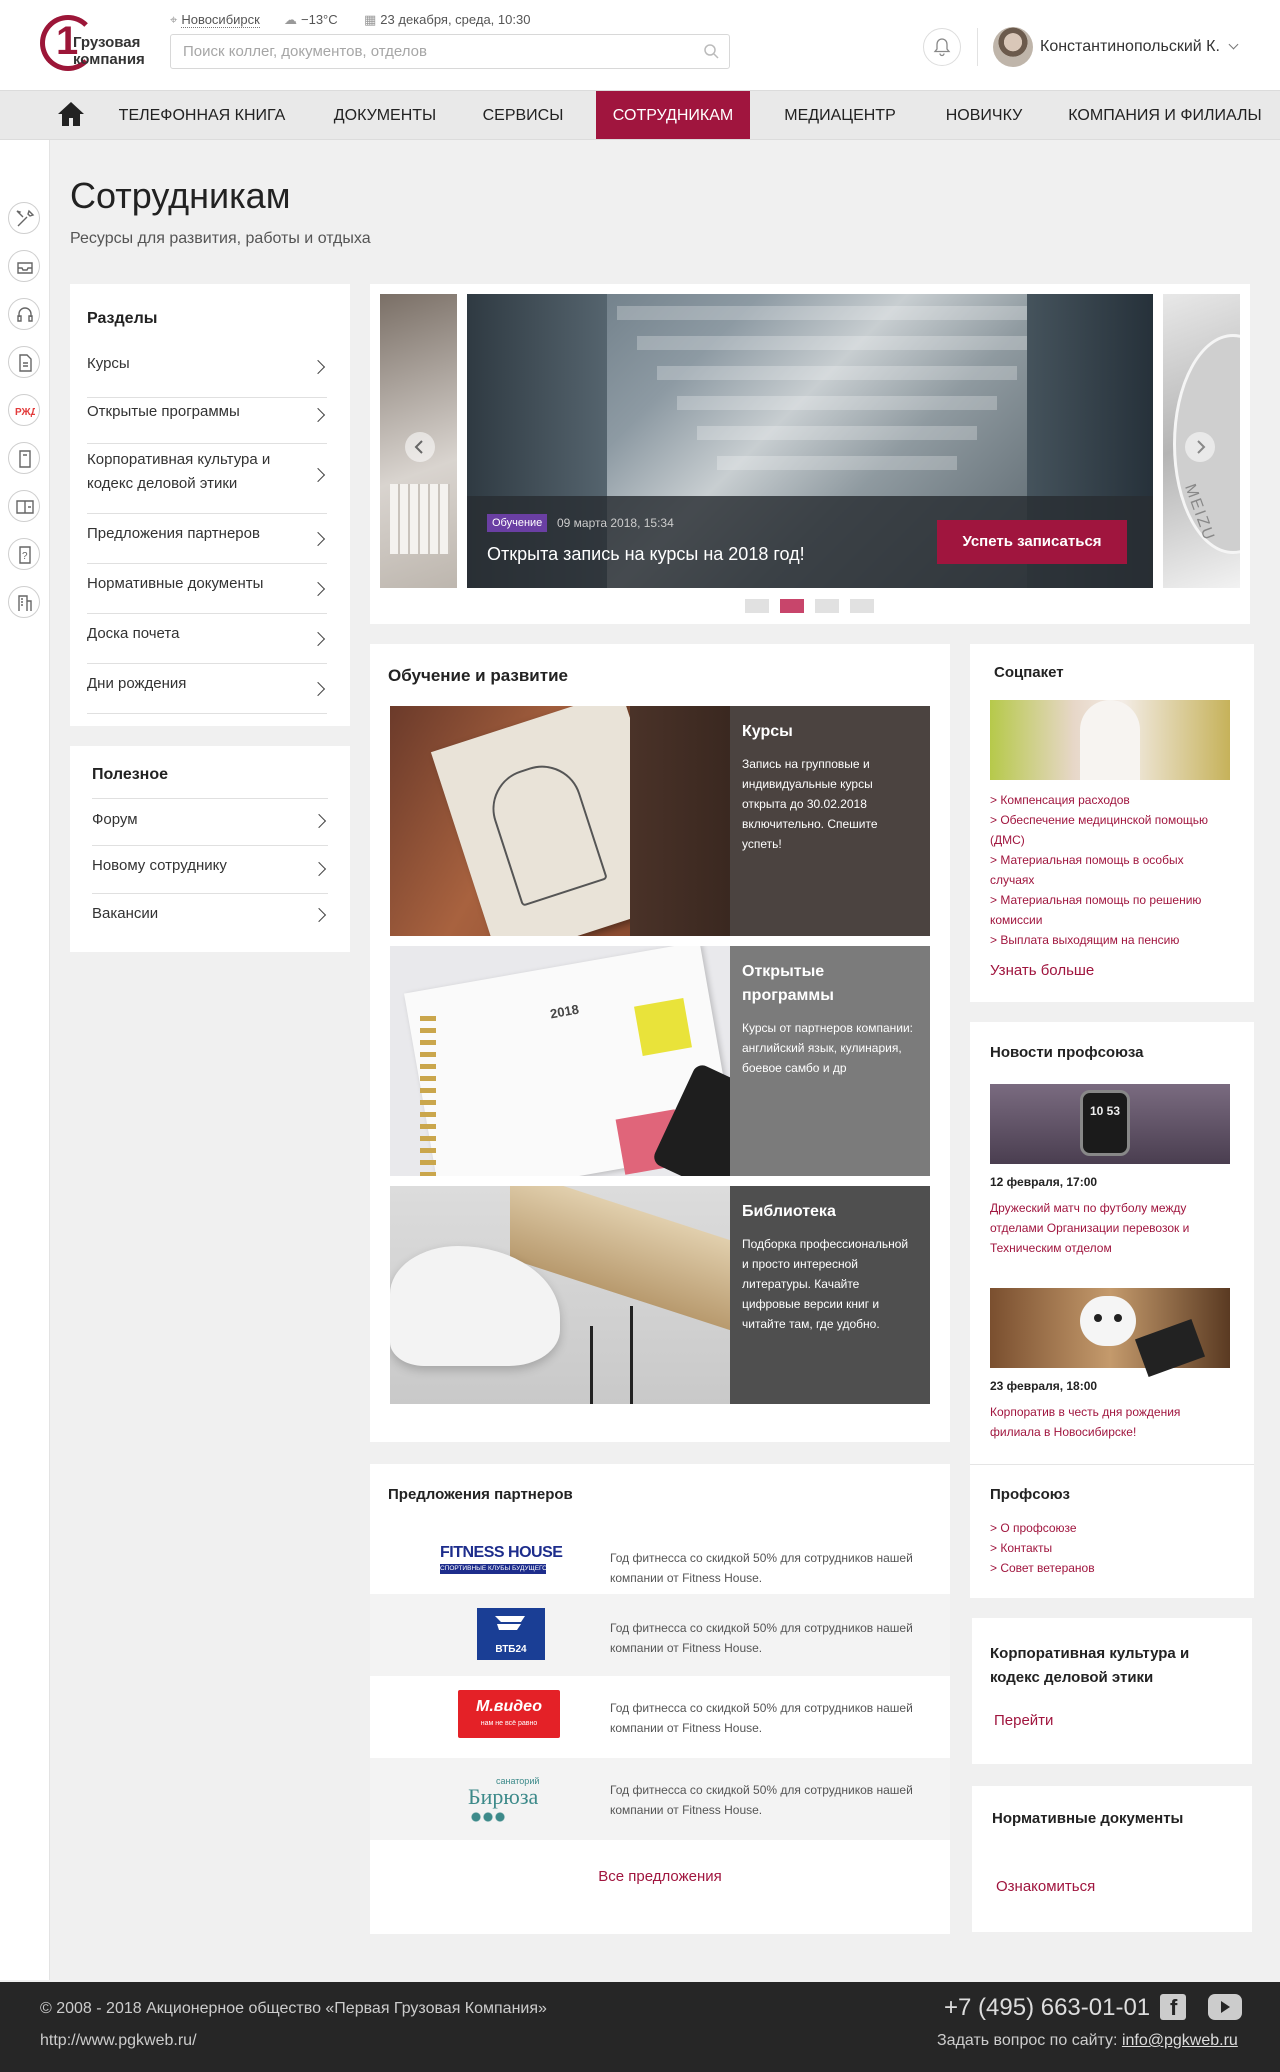 Image resolution: width=1280 pixels, height=2072 pixels. Describe the element at coordinates (1087, 2041) in the screenshot. I see `site-question: Задать вопрос по сайту: info@pgkweb.ru` at that location.